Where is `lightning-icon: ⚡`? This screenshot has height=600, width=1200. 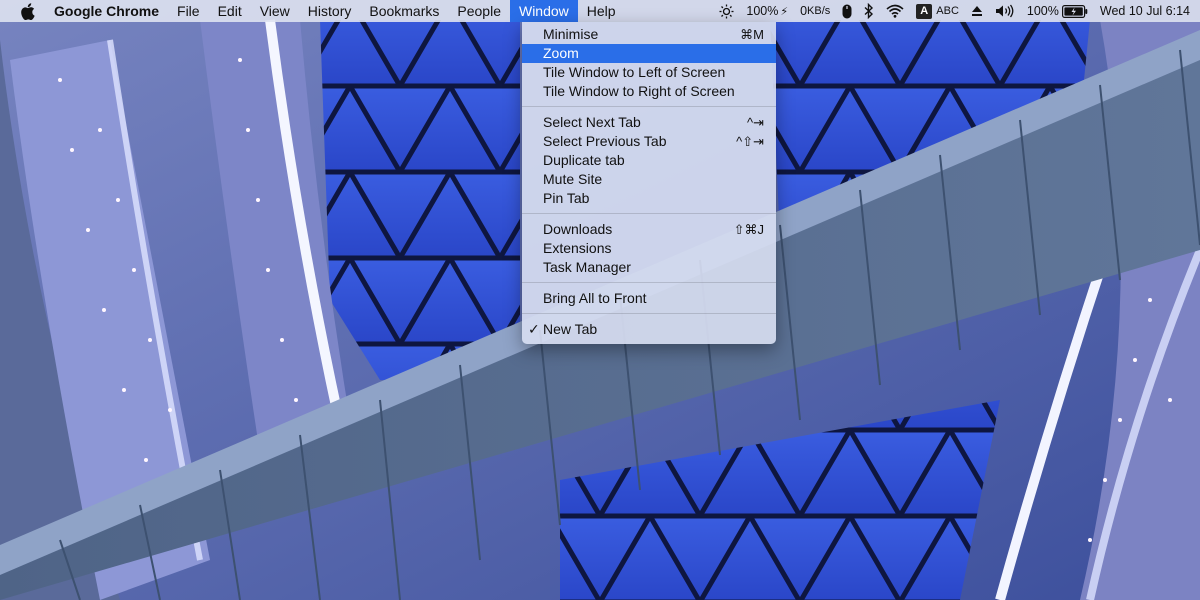
lightning-icon: ⚡ is located at coordinates (784, 11).